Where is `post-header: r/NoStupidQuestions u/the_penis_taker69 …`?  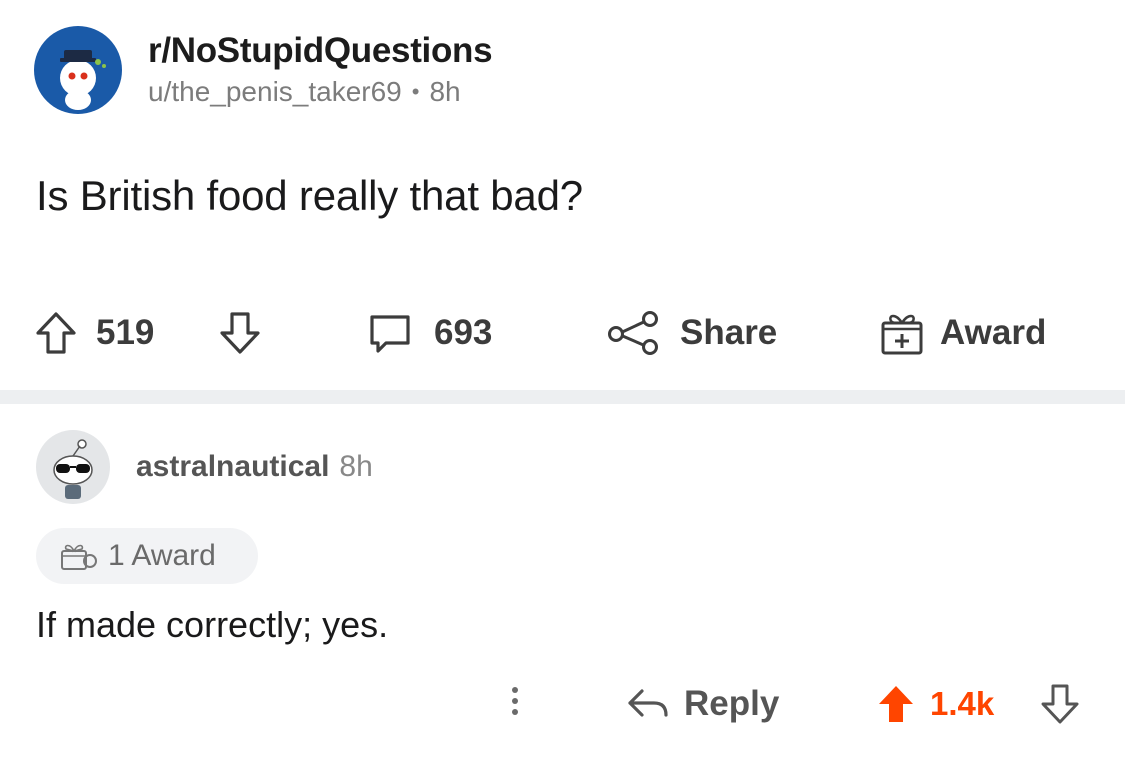 post-header: r/NoStupidQuestions u/the_penis_taker69 … is located at coordinates (263, 70).